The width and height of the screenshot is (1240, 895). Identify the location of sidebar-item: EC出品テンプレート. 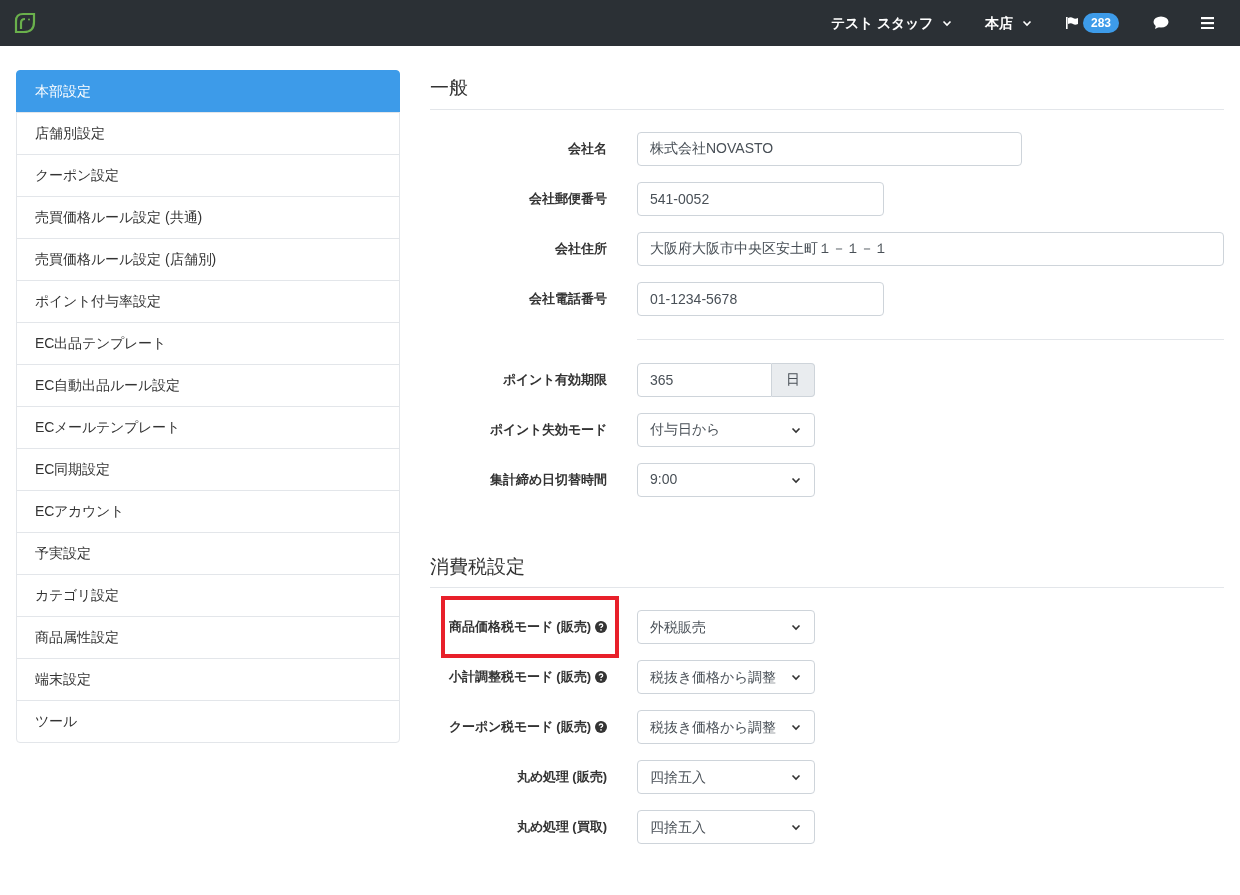
(208, 343).